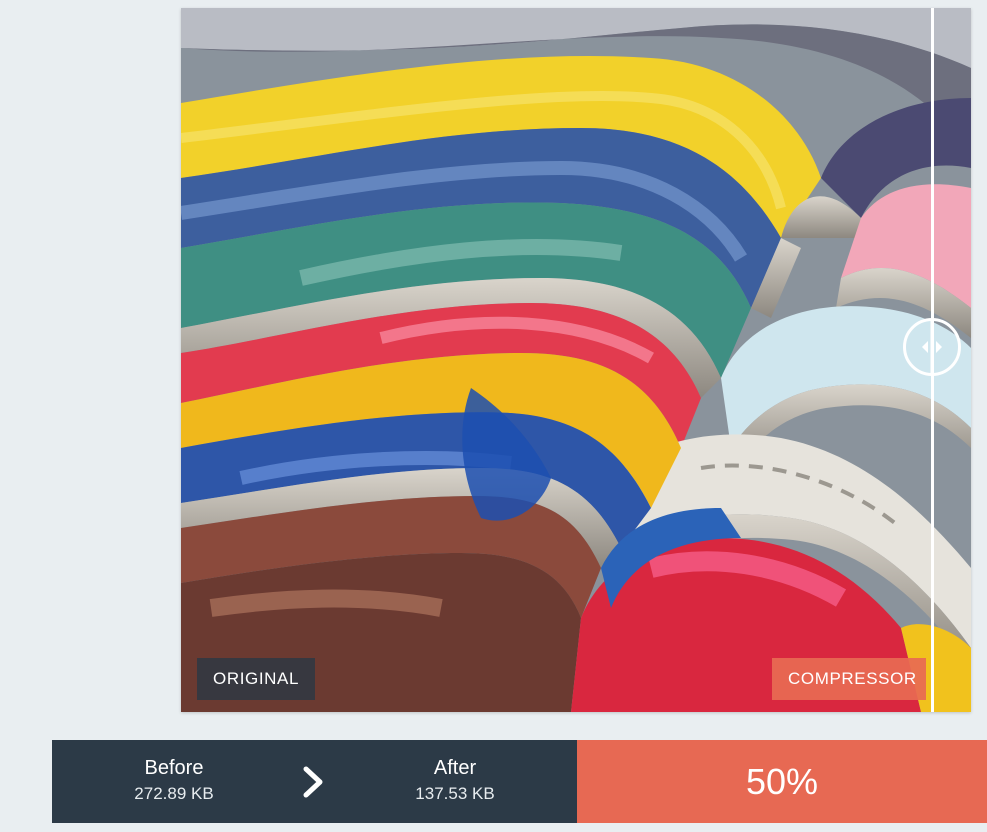 The width and height of the screenshot is (987, 832). I want to click on split-handle-arrows-icon, so click(932, 347).